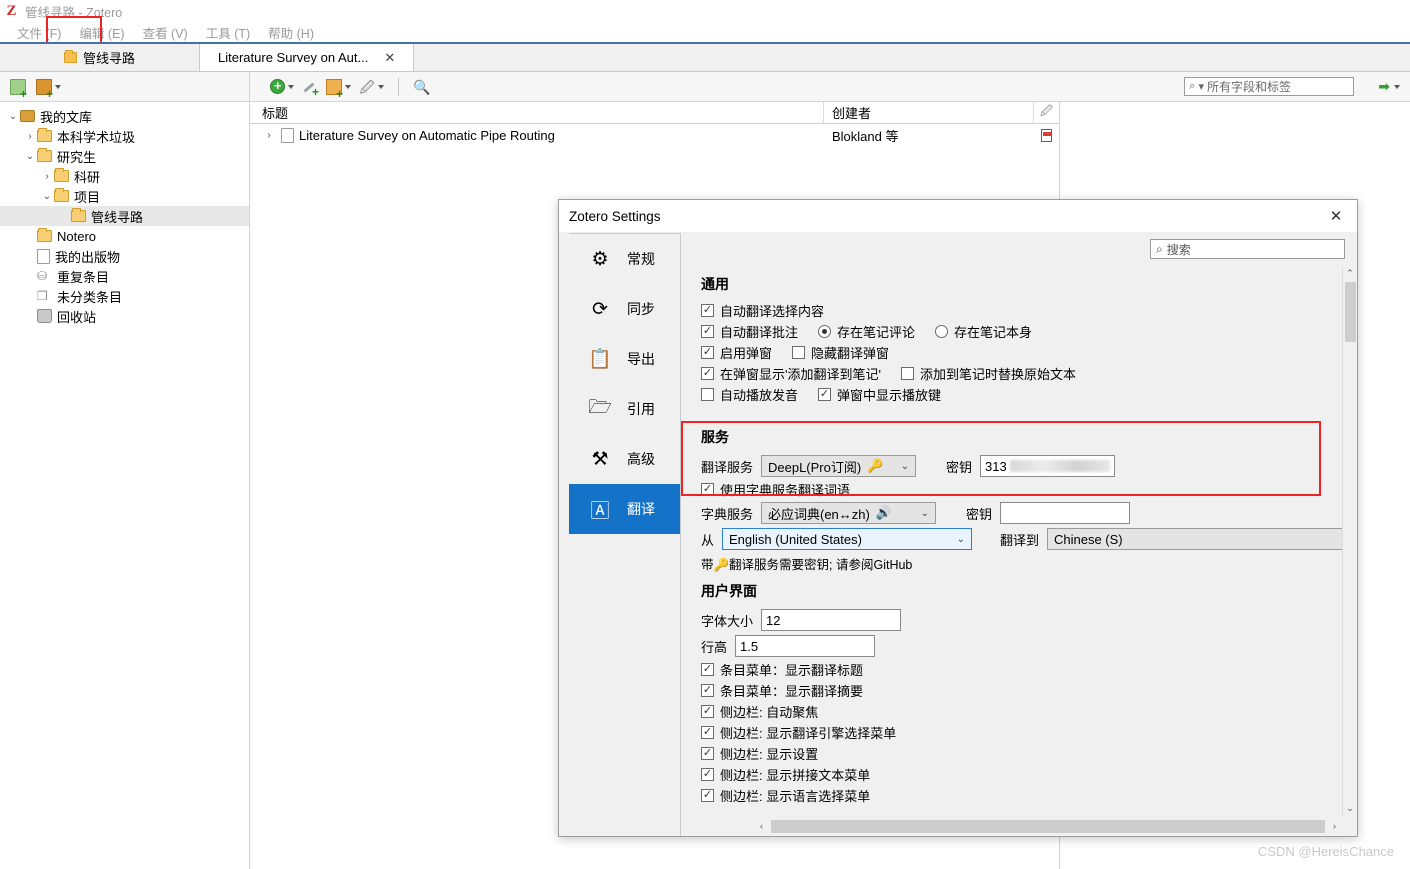 This screenshot has height=869, width=1410. What do you see at coordinates (824, 331) in the screenshot?
I see `radio-in-note-comment` at bounding box center [824, 331].